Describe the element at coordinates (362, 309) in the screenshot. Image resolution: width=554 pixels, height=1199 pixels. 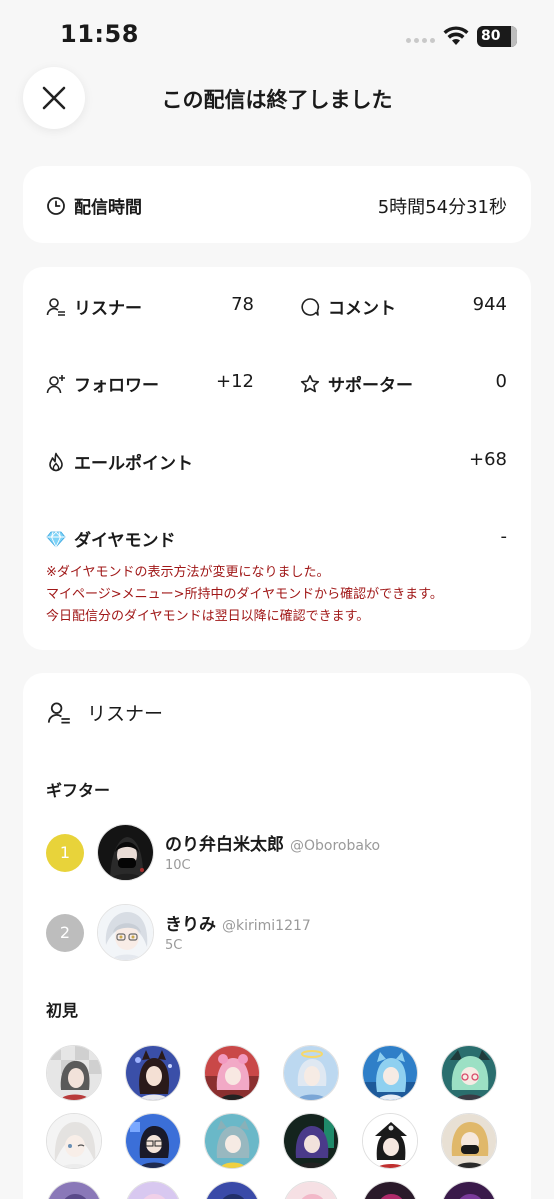
I see `comments-stat-label: コメント` at that location.